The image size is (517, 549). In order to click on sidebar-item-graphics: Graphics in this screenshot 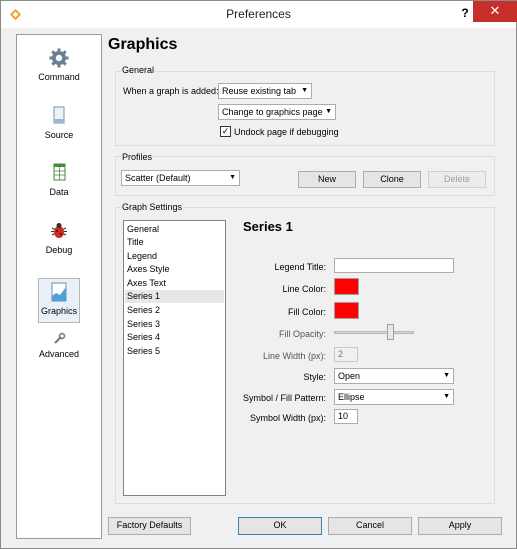, I will do `click(59, 300)`.